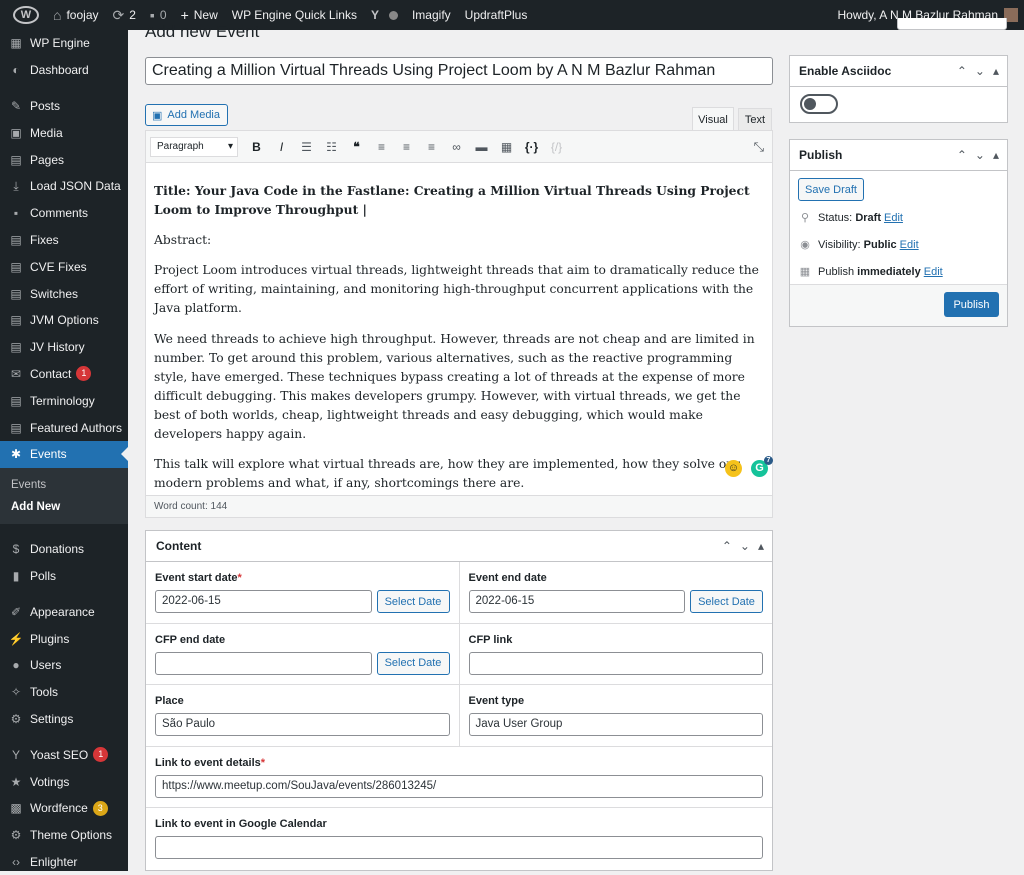  Describe the element at coordinates (971, 304) in the screenshot. I see `publish-button: Publish` at that location.